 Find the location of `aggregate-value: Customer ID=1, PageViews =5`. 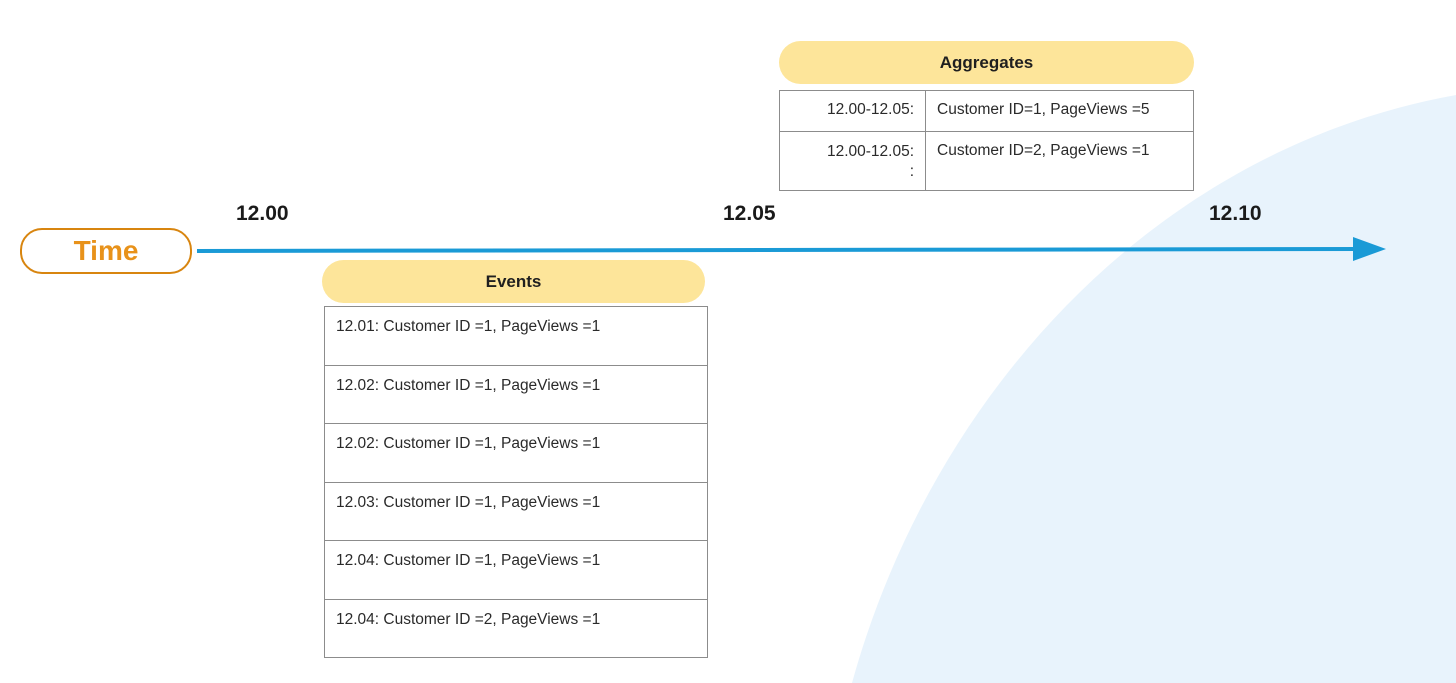

aggregate-value: Customer ID=1, PageViews =5 is located at coordinates (1059, 111).